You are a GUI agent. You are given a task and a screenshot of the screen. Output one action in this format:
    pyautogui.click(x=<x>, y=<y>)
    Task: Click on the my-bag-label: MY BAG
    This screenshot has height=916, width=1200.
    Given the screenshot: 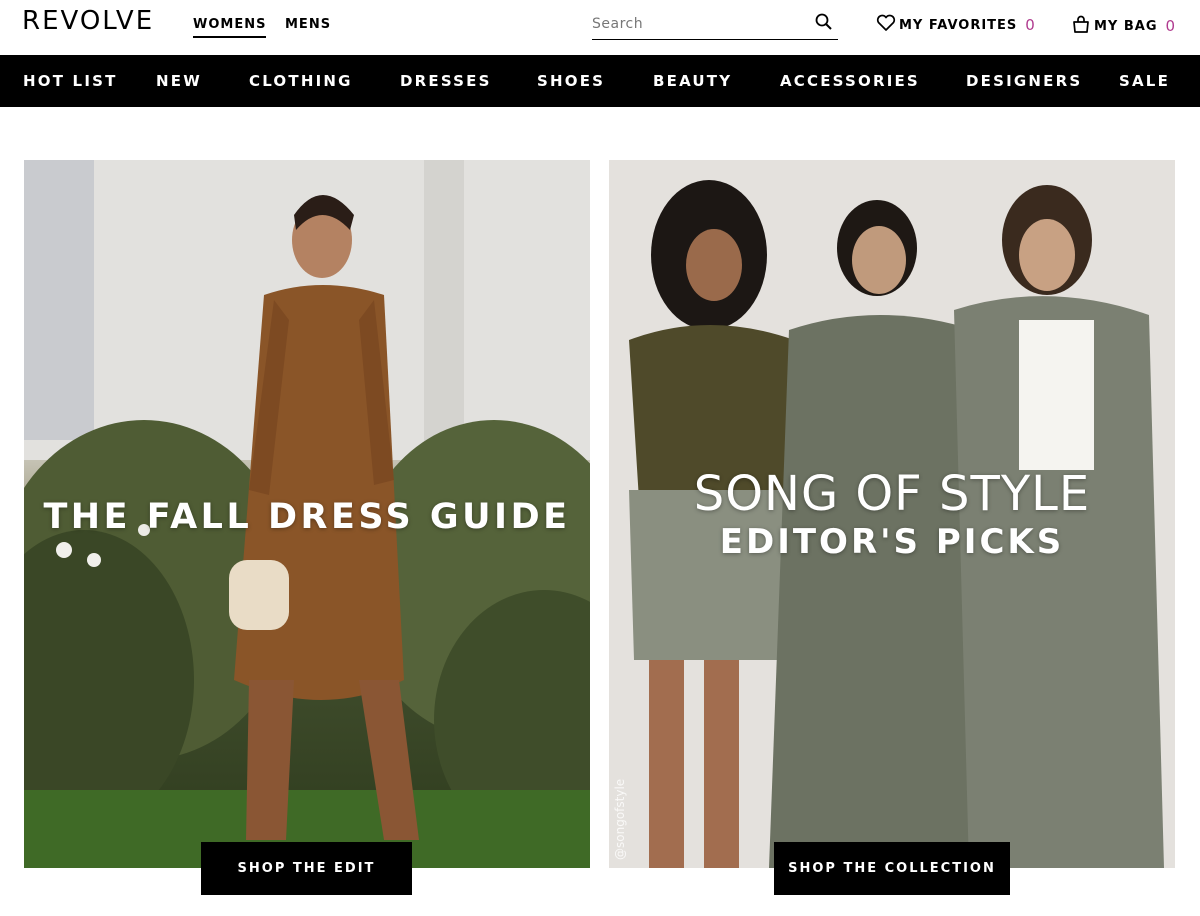 What is the action you would take?
    pyautogui.click(x=1126, y=26)
    